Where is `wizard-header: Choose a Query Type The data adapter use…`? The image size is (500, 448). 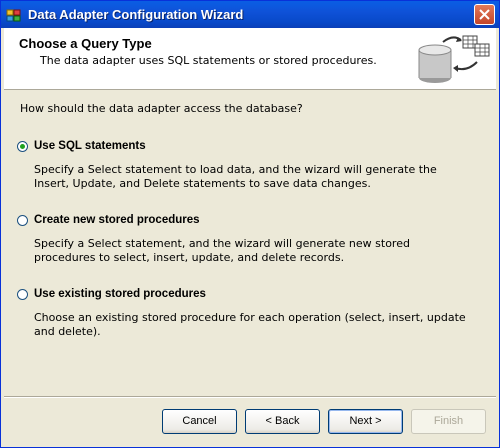
wizard-header: Choose a Query Type The data adapter use… is located at coordinates (250, 59).